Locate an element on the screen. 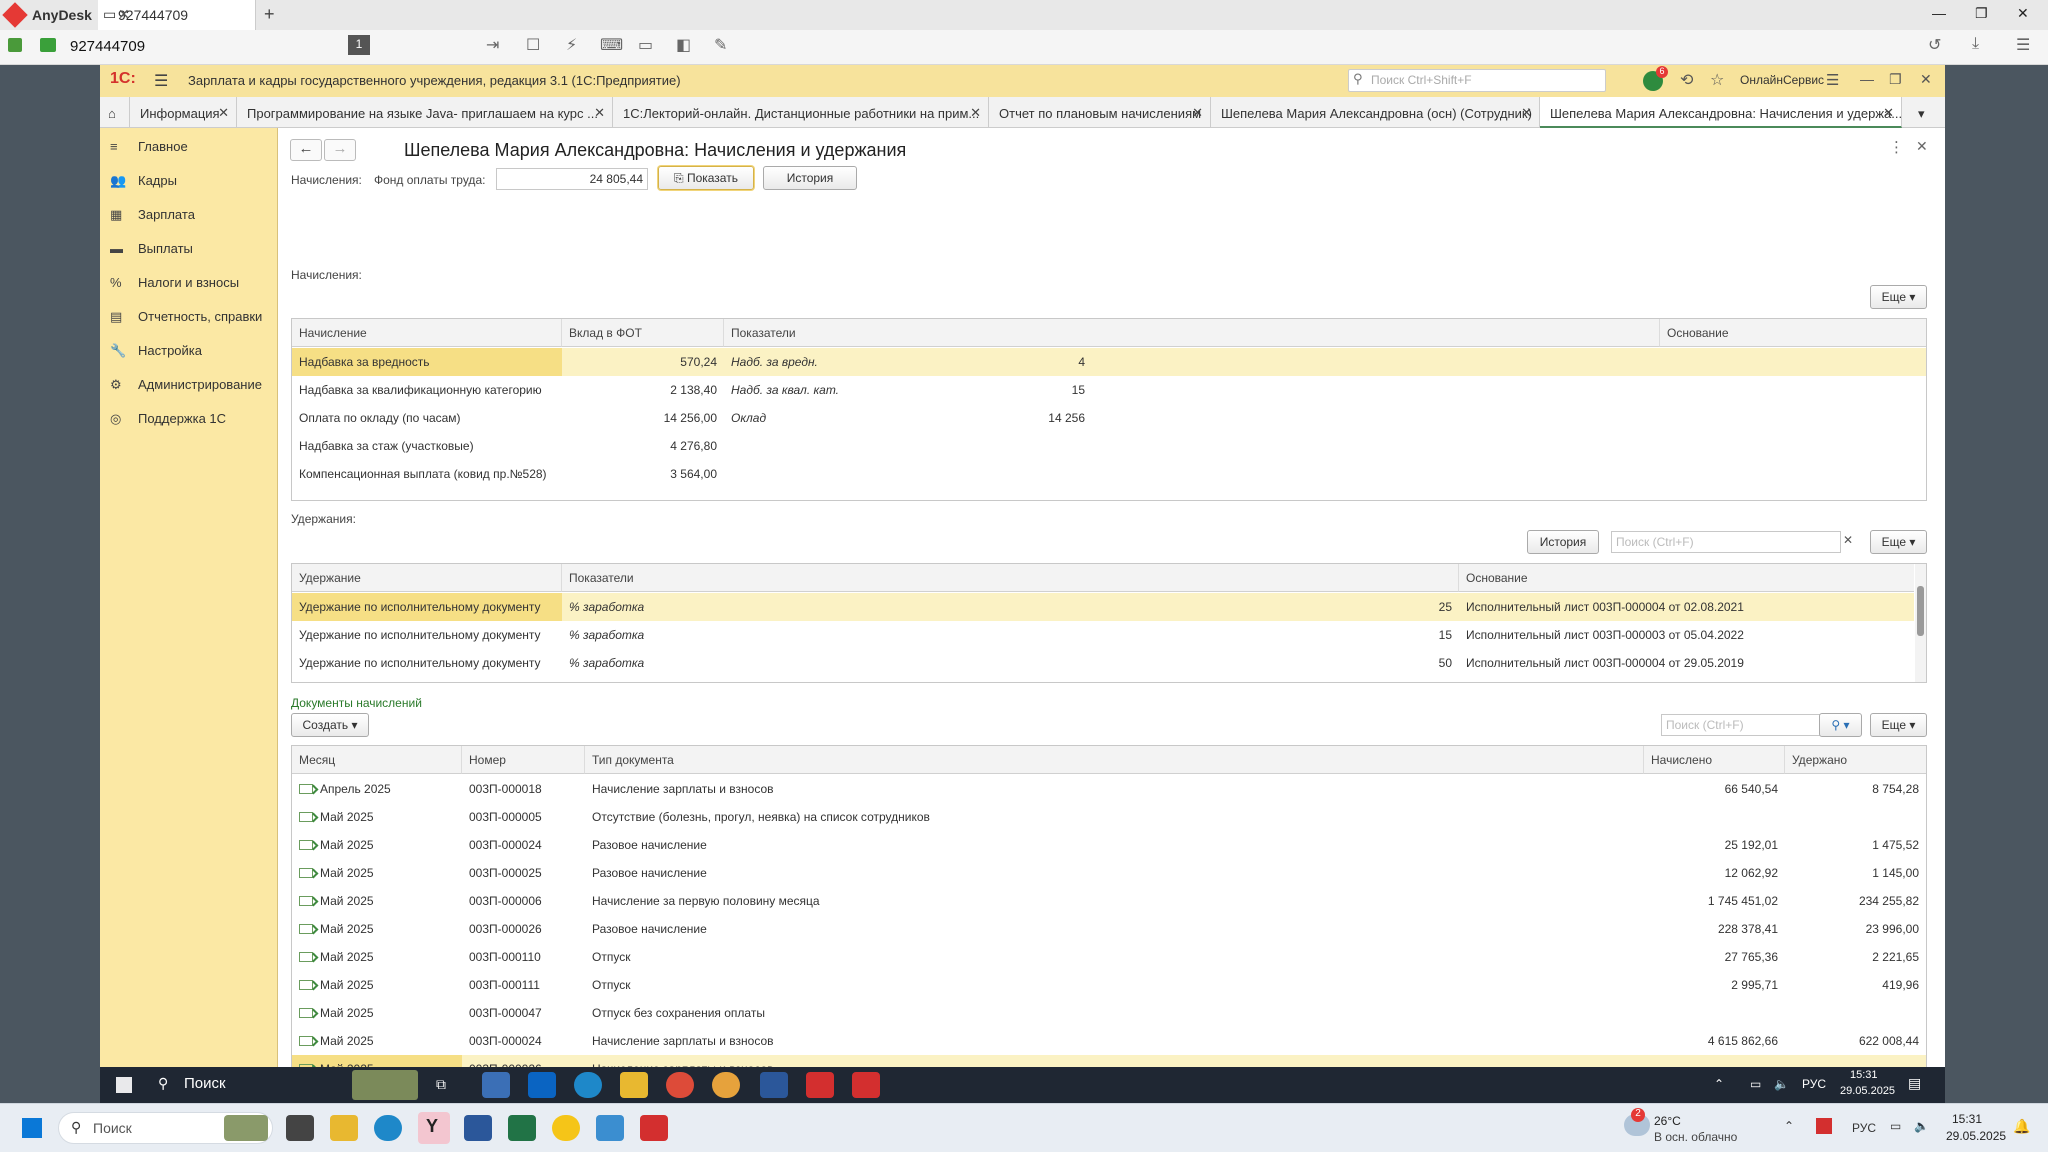 The height and width of the screenshot is (1152, 2048). tab-information: Информация ✕ is located at coordinates (183, 112).